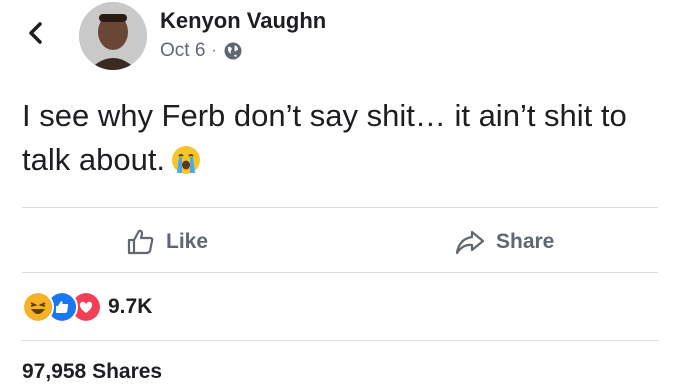 Image resolution: width=680 pixels, height=390 pixels. I want to click on post-date: Oct 6, so click(182, 51).